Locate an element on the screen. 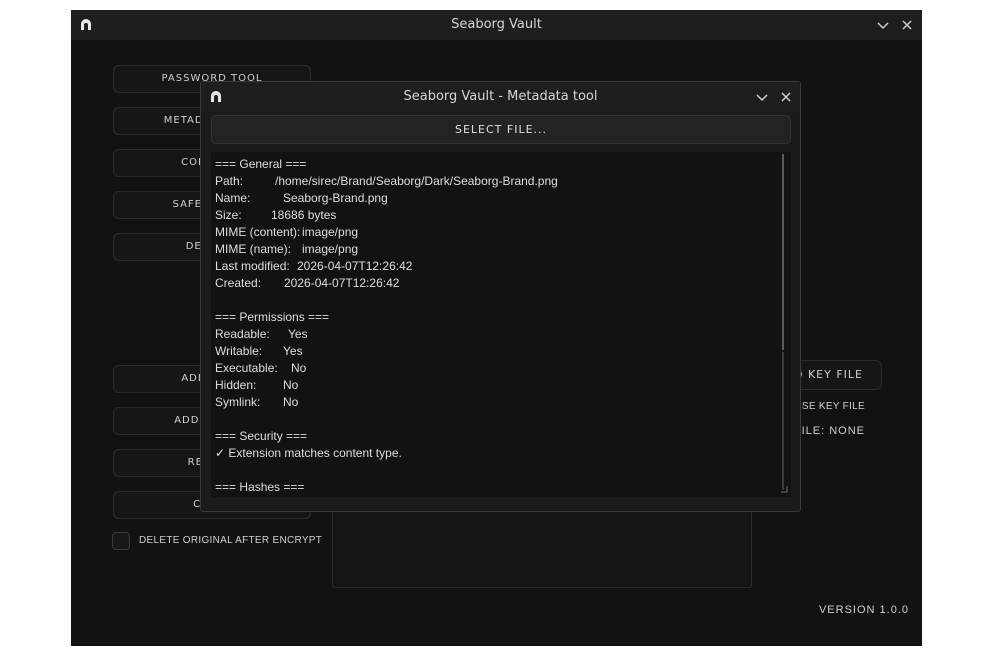 The image size is (1000, 650). output-scrollbar is located at coordinates (784, 324).